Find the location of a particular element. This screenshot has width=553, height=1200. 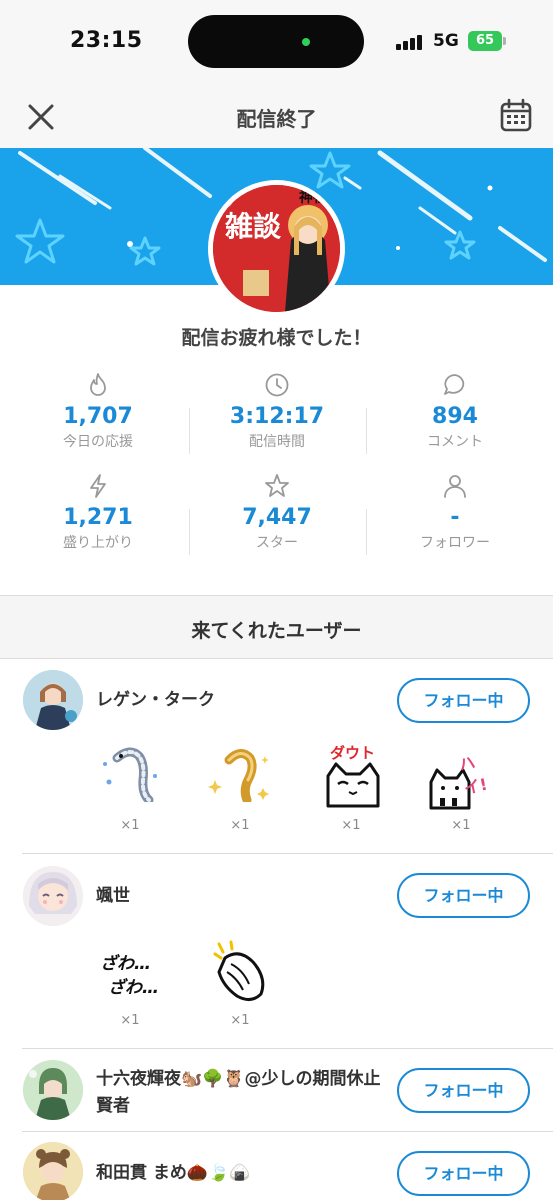

stat-duration: 3:12:17 配信時間 is located at coordinates (277, 411).